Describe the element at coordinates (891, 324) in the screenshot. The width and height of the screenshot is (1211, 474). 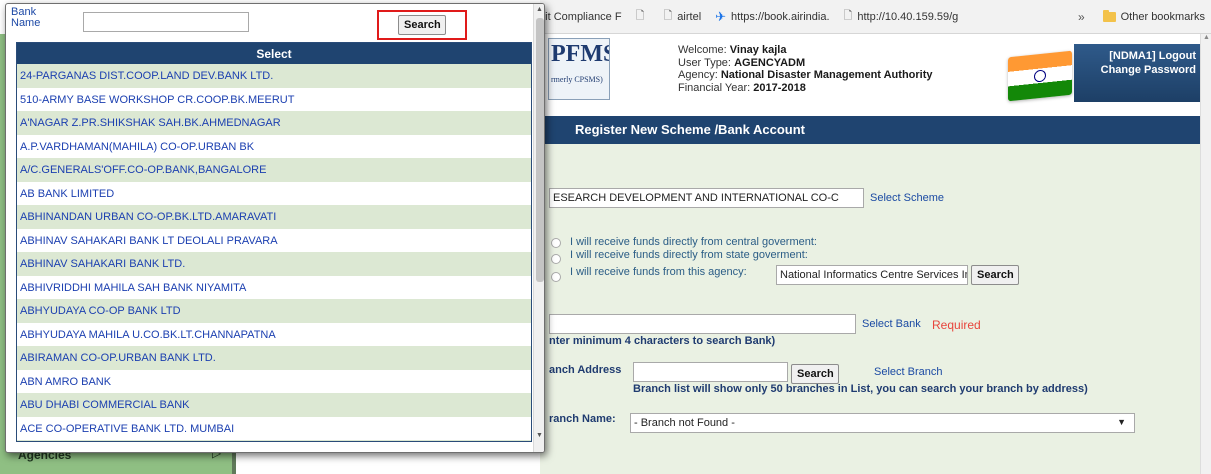
I see `select-bank-link: Select Bank` at that location.